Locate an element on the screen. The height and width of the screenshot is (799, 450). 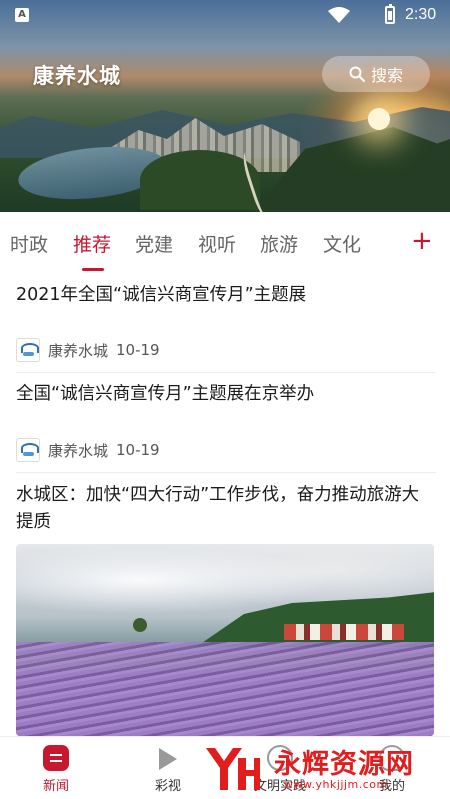
news-item-title: 水城区：加快“四大行动”工作步伐，奋力推动旅游大提质 is located at coordinates (226, 509).